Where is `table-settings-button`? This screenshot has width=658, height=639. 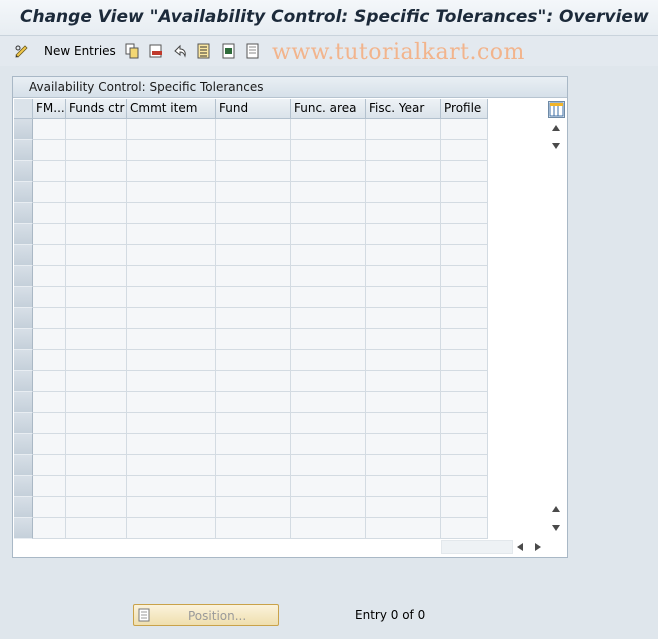 table-settings-button is located at coordinates (556, 109).